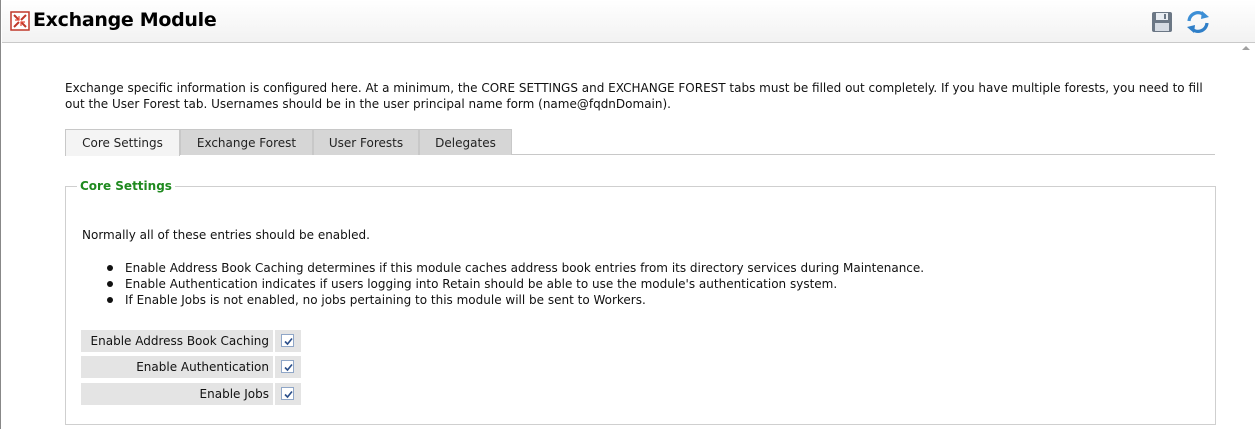  Describe the element at coordinates (1162, 22) in the screenshot. I see `save-icon` at that location.